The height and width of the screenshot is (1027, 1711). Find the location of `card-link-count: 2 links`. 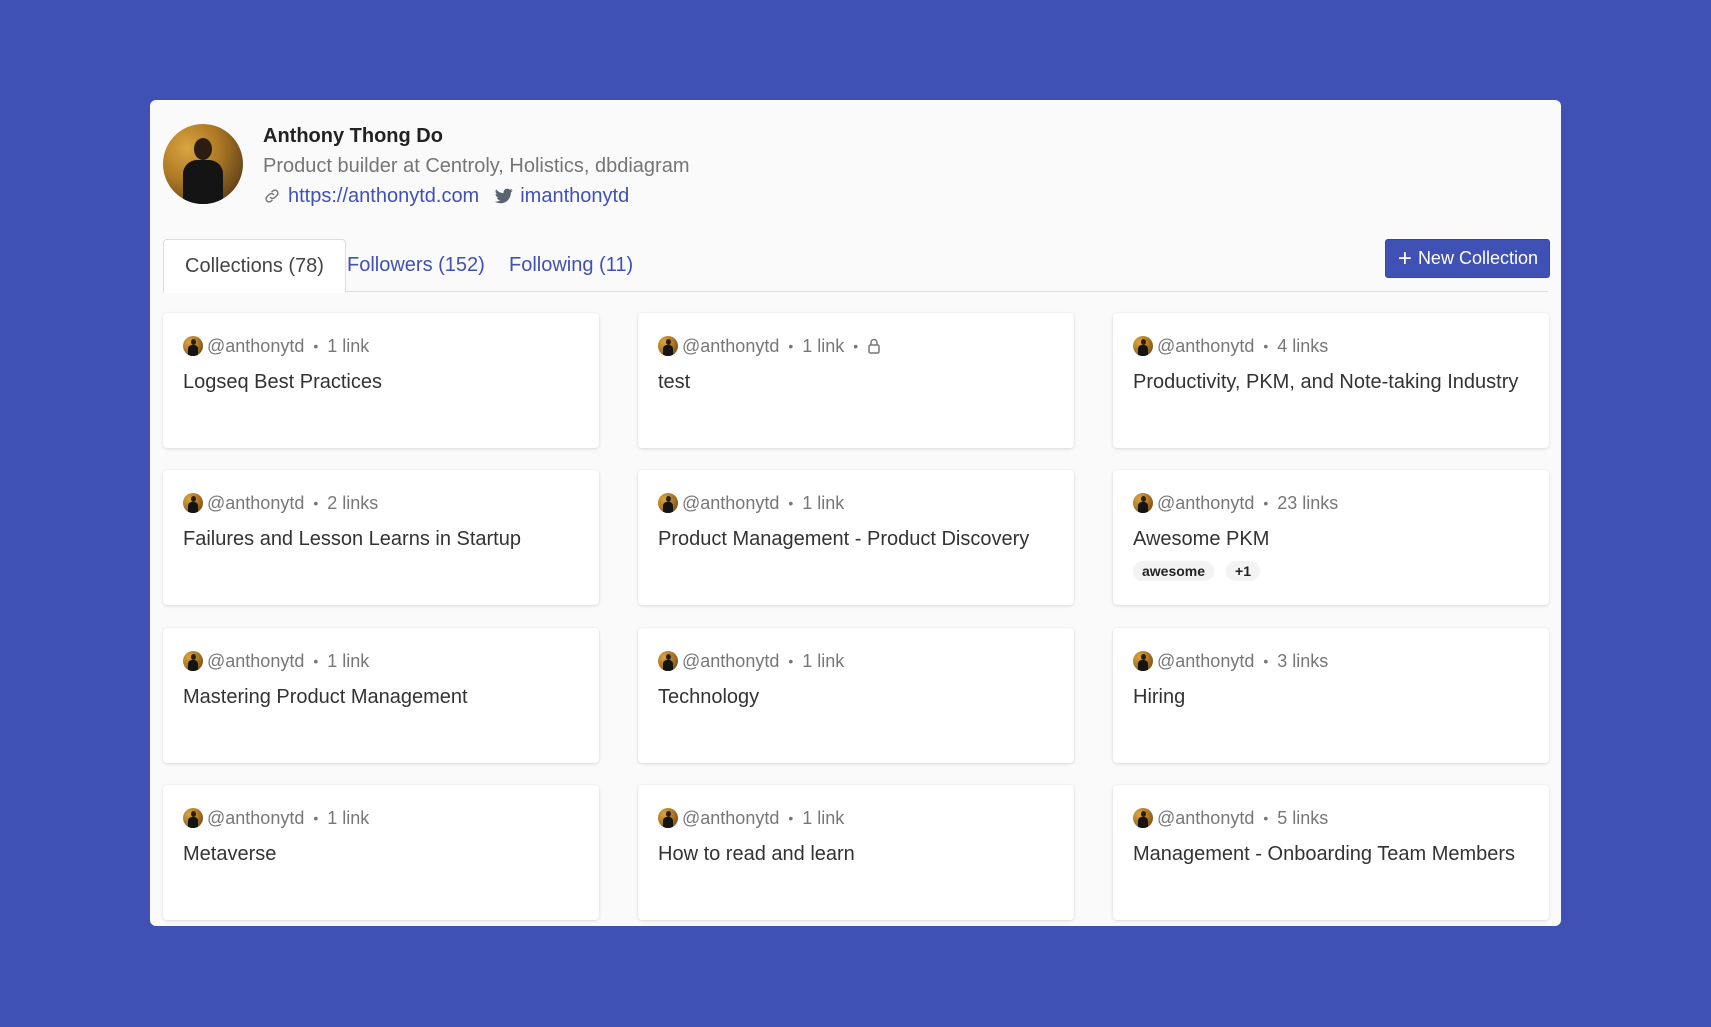

card-link-count: 2 links is located at coordinates (353, 502).